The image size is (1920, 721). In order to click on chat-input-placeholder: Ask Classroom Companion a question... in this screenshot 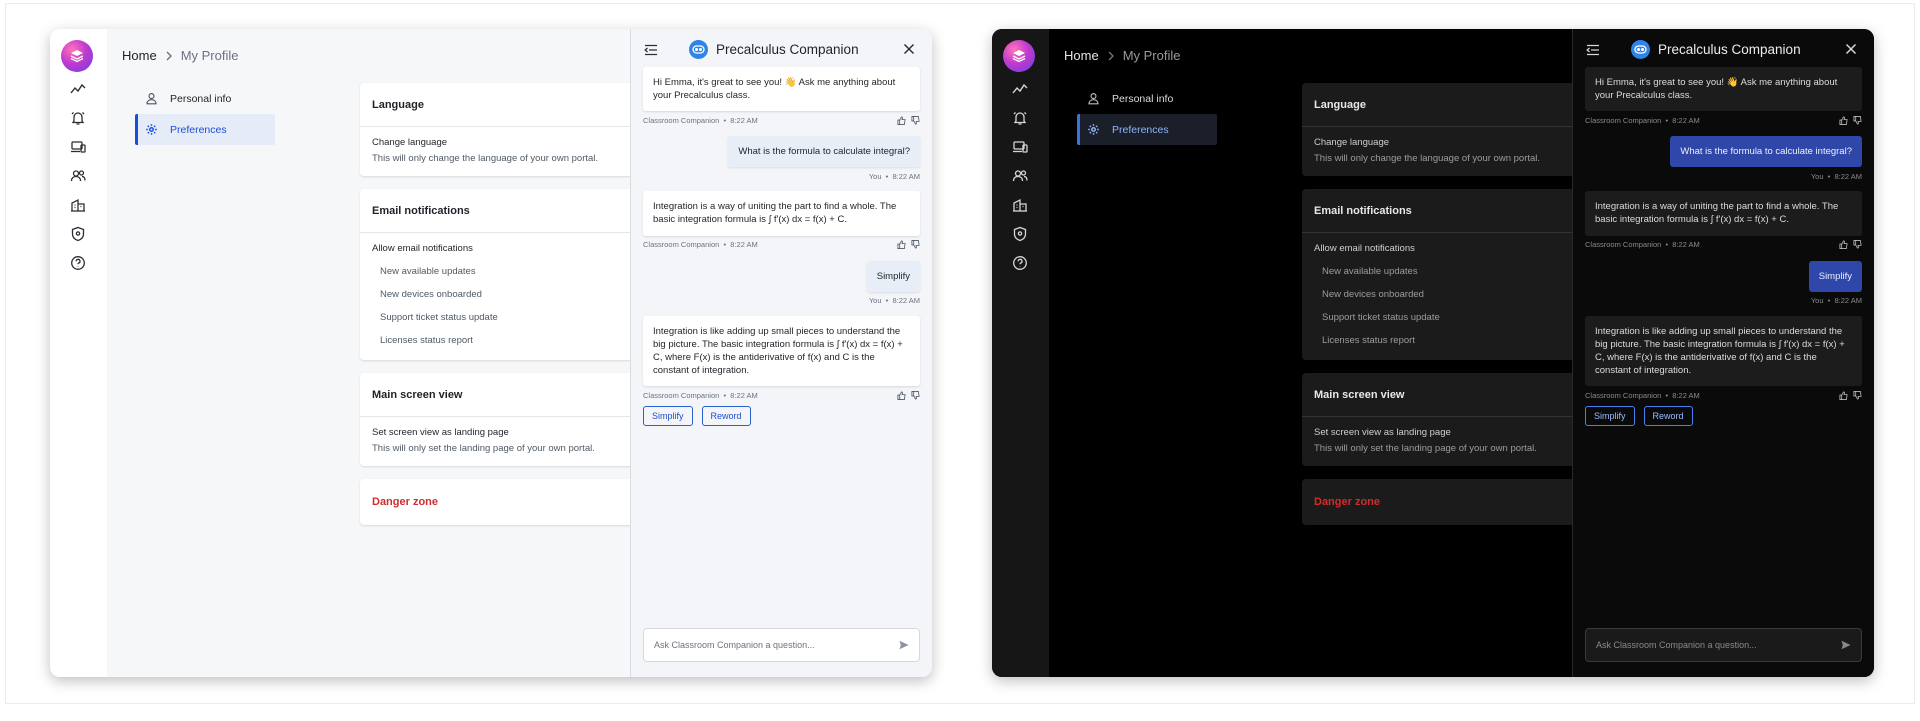, I will do `click(1676, 645)`.